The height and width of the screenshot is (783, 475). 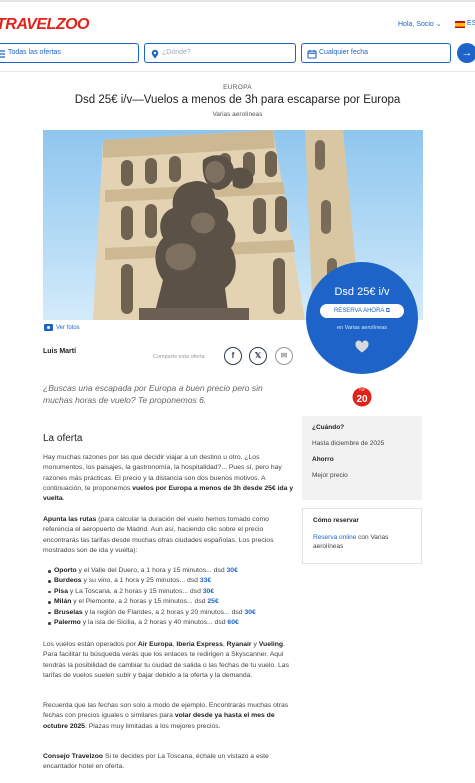 I want to click on top-border, so click(x=237, y=1).